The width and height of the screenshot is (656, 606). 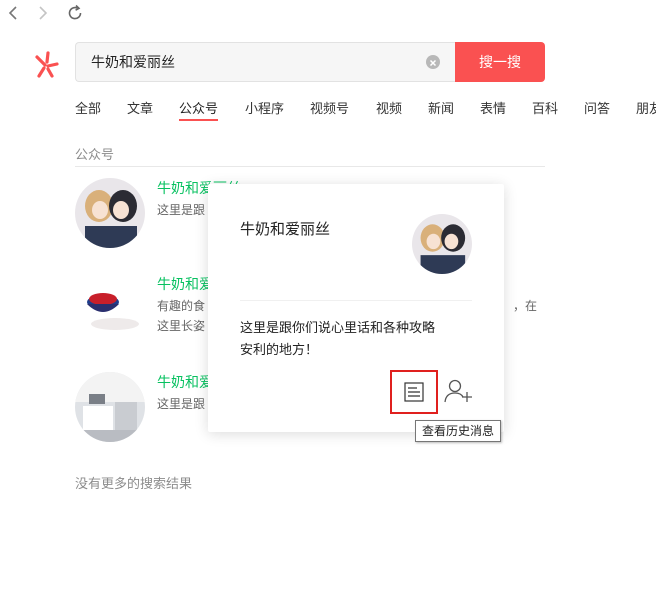 I want to click on search-button: 搜一搜, so click(x=500, y=62).